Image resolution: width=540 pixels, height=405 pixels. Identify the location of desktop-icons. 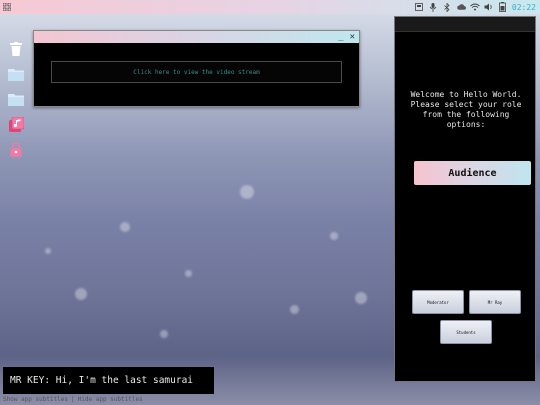
(17, 102).